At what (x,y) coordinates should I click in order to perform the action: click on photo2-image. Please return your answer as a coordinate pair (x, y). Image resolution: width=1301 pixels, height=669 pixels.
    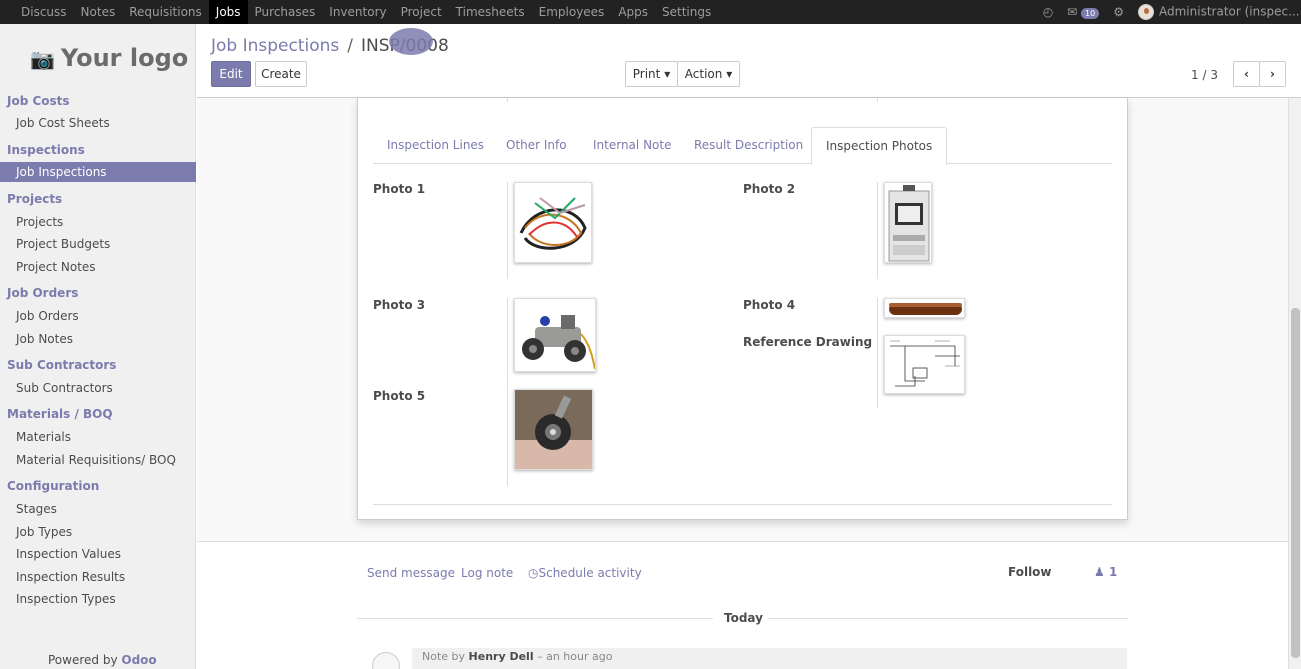
    Looking at the image, I should click on (908, 222).